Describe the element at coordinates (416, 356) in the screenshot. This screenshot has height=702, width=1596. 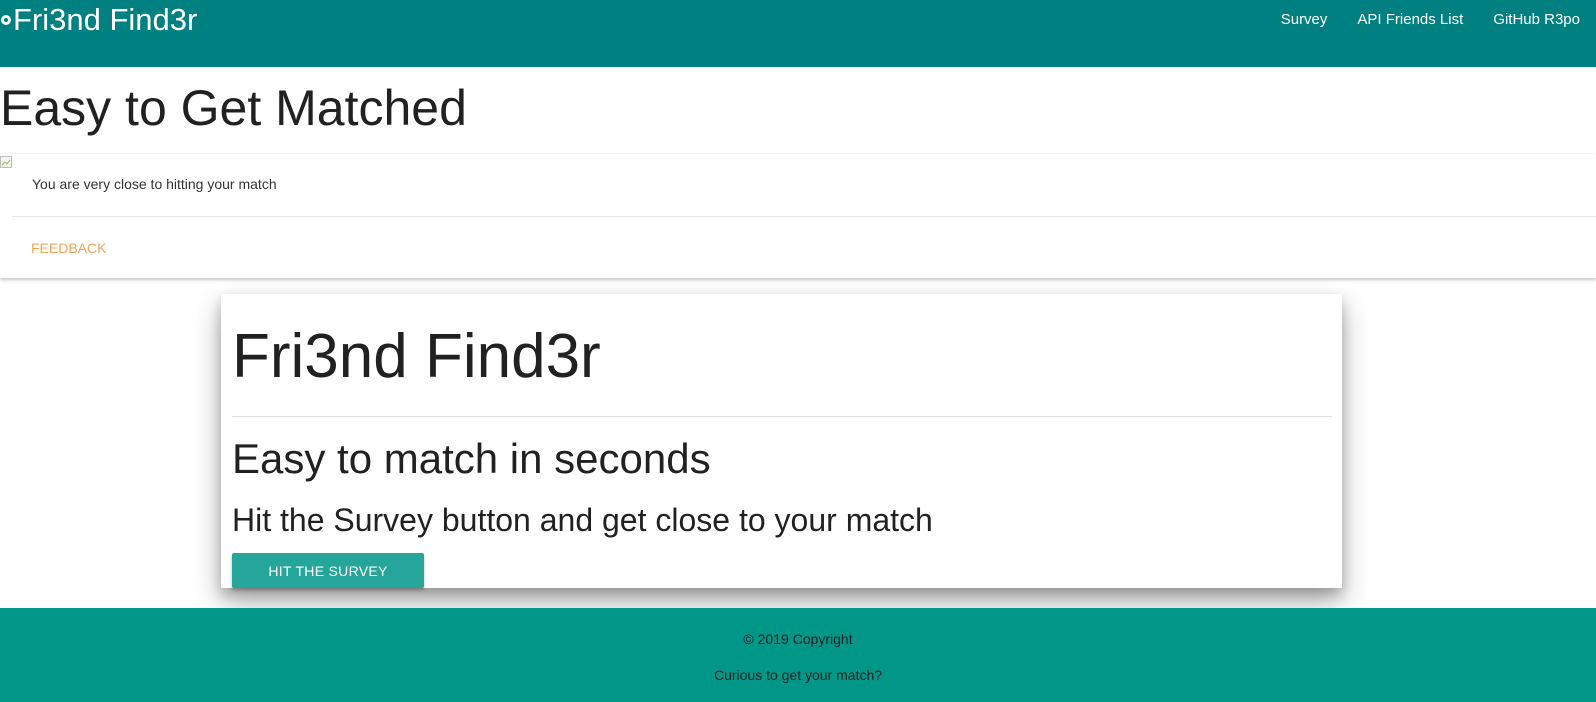
I see `jumbotron-title: Fri3nd Find3r` at that location.